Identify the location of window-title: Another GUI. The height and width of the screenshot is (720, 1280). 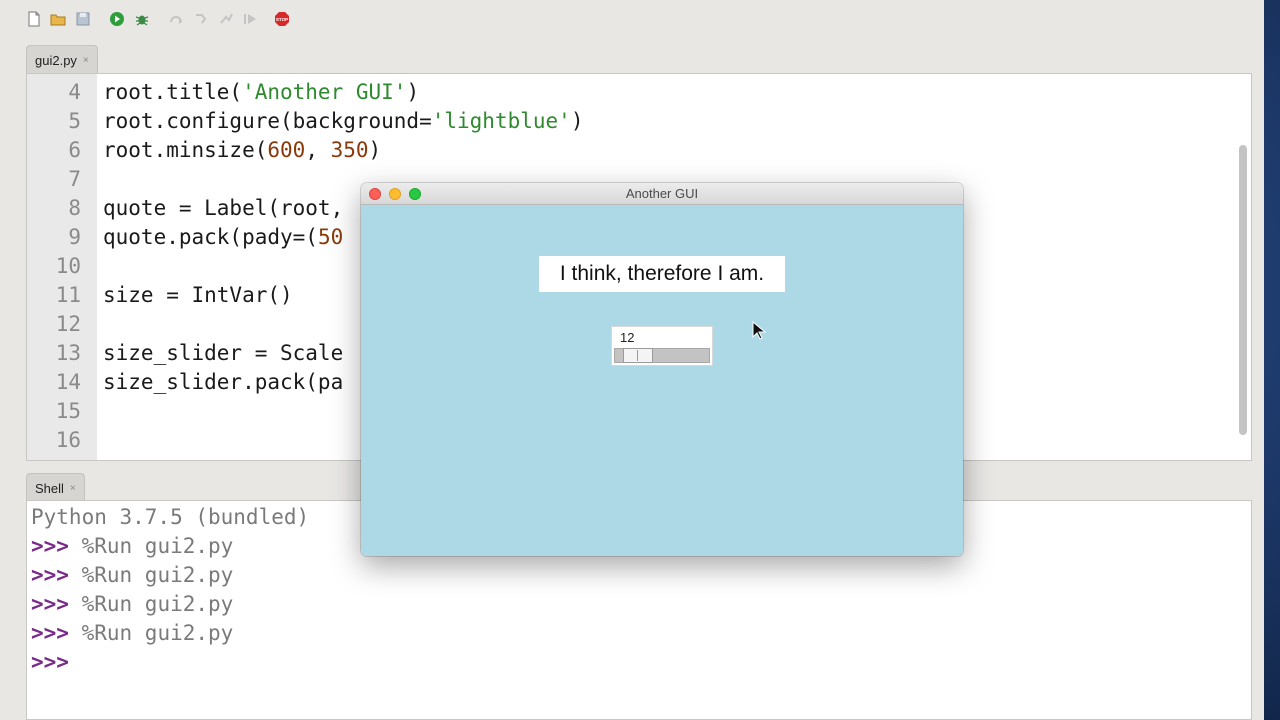
(662, 193).